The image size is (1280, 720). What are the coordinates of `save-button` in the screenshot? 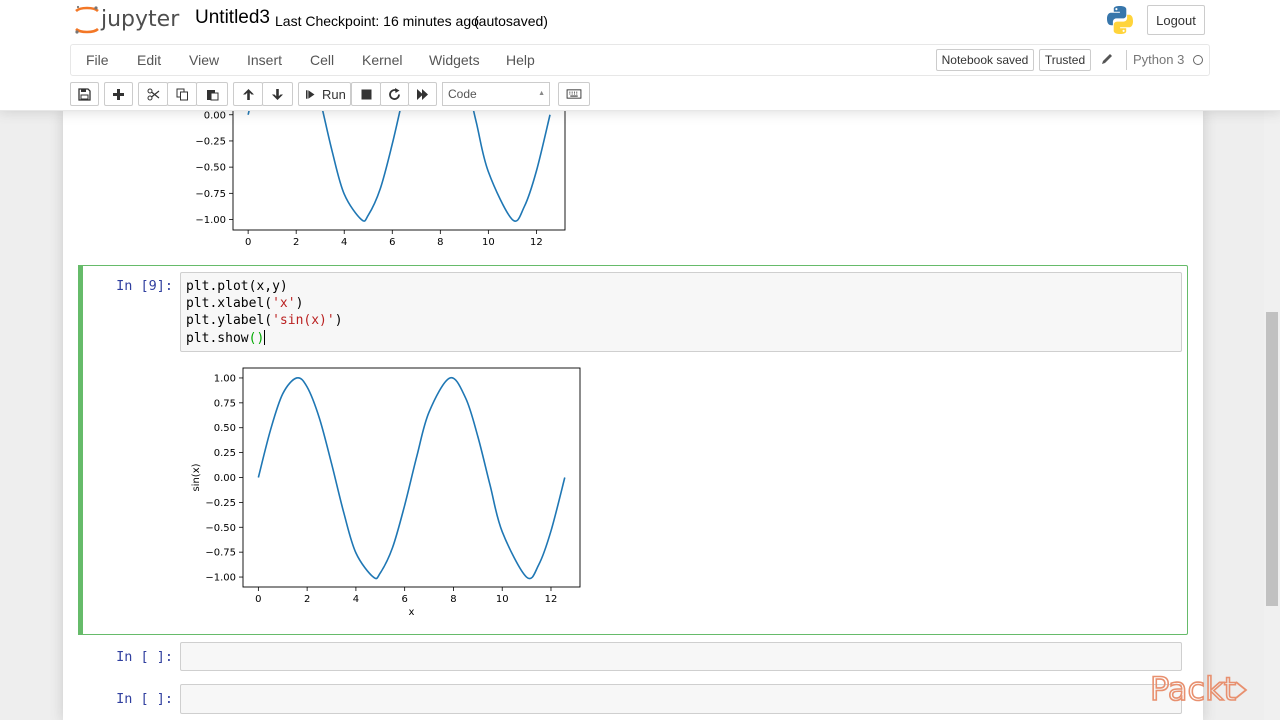 It's located at (84, 94).